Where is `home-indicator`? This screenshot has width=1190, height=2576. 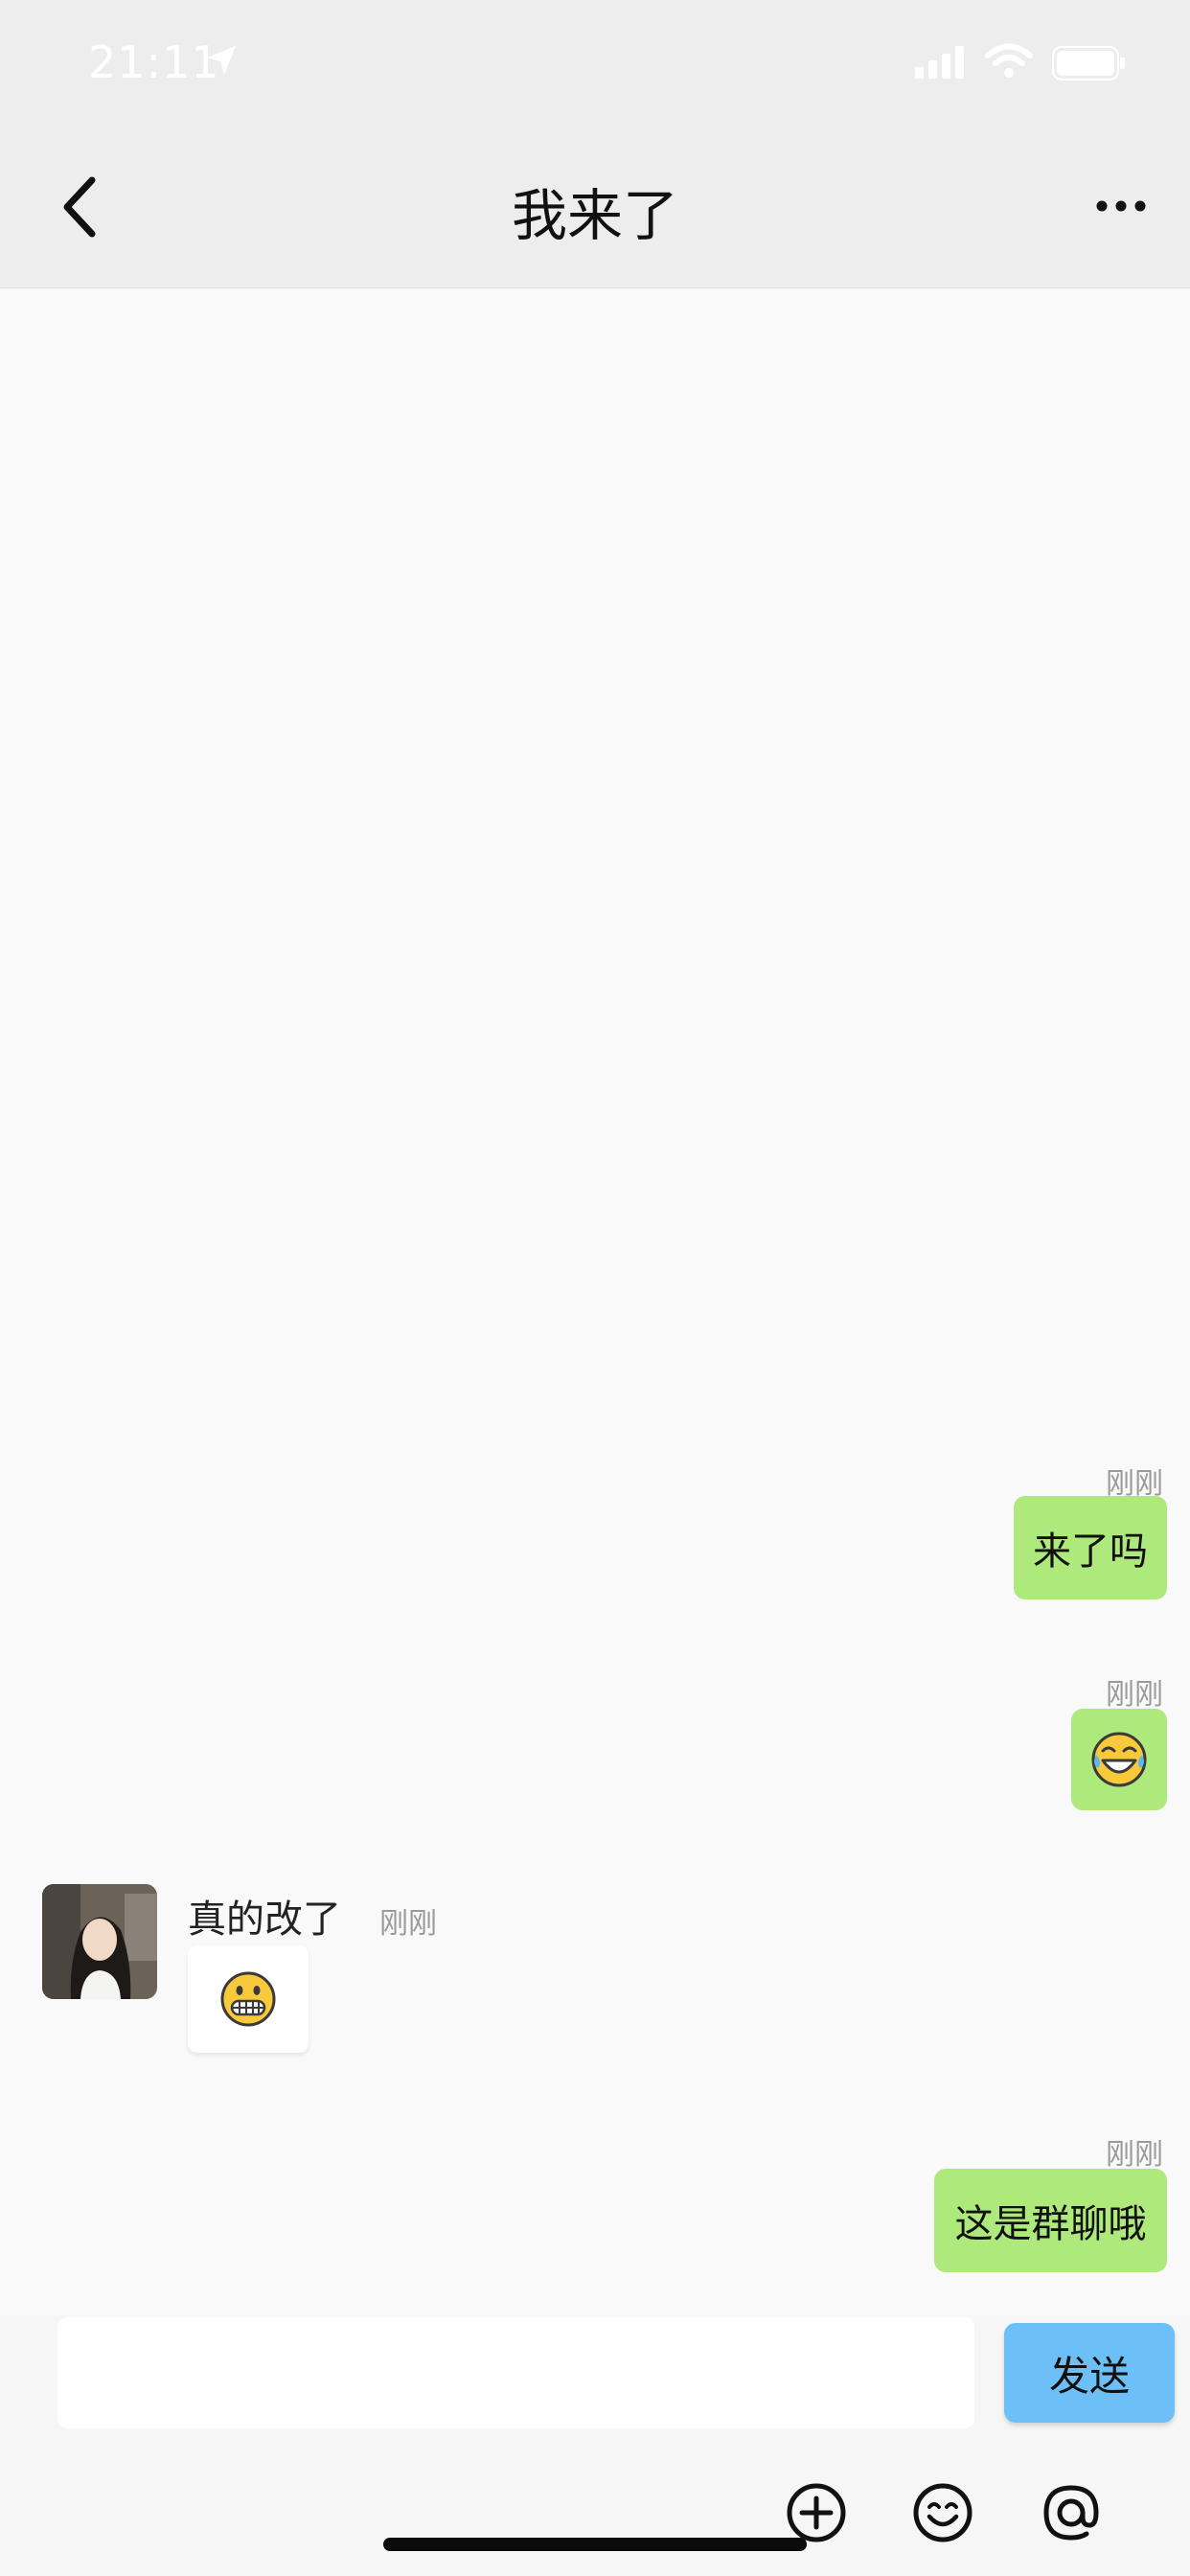 home-indicator is located at coordinates (595, 2544).